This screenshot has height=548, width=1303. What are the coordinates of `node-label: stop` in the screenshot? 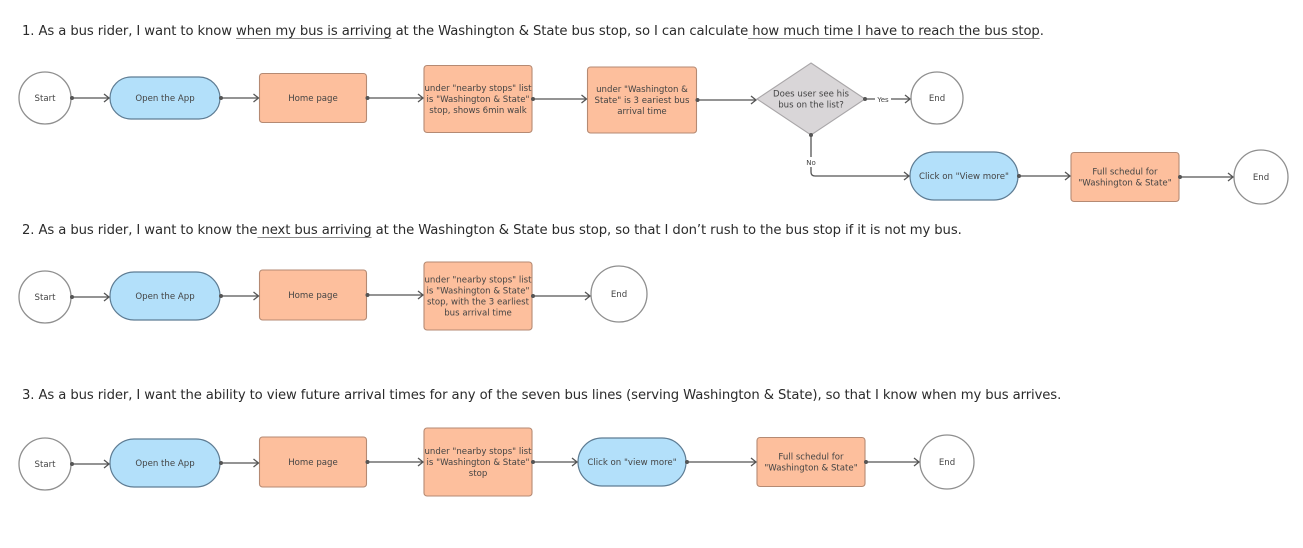 It's located at (478, 474).